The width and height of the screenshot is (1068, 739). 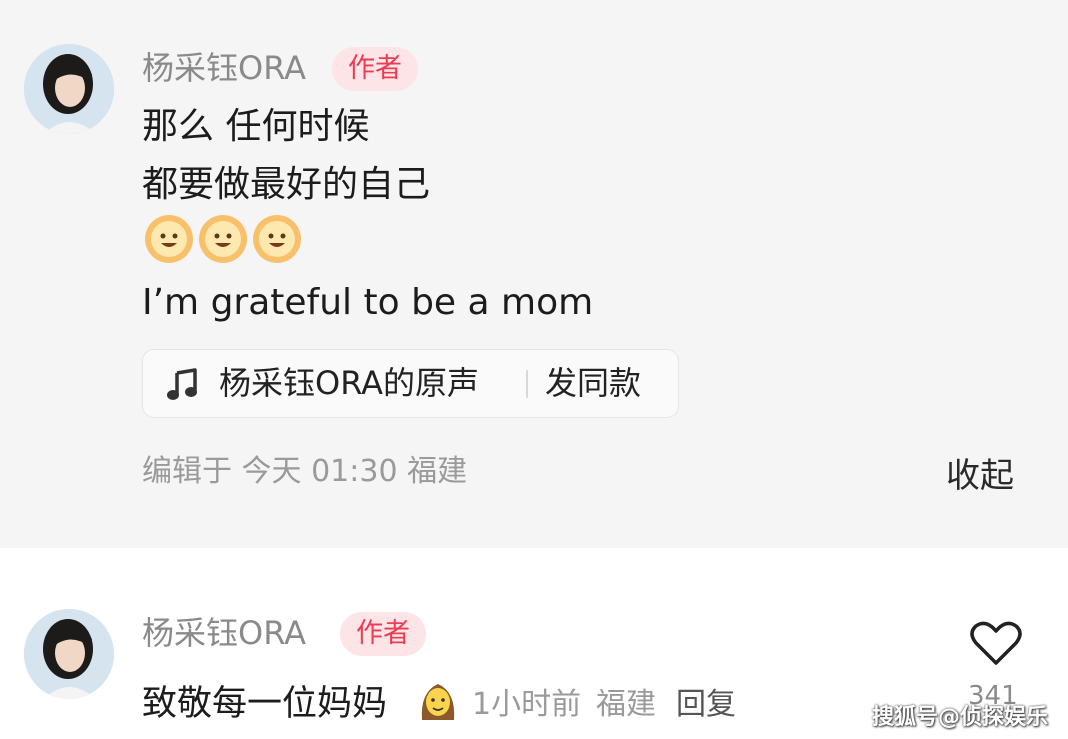 I want to click on comment-time: 1小时前, so click(x=527, y=704).